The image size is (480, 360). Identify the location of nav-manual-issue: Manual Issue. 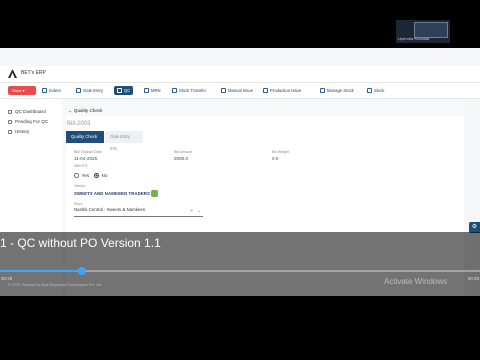
(237, 90).